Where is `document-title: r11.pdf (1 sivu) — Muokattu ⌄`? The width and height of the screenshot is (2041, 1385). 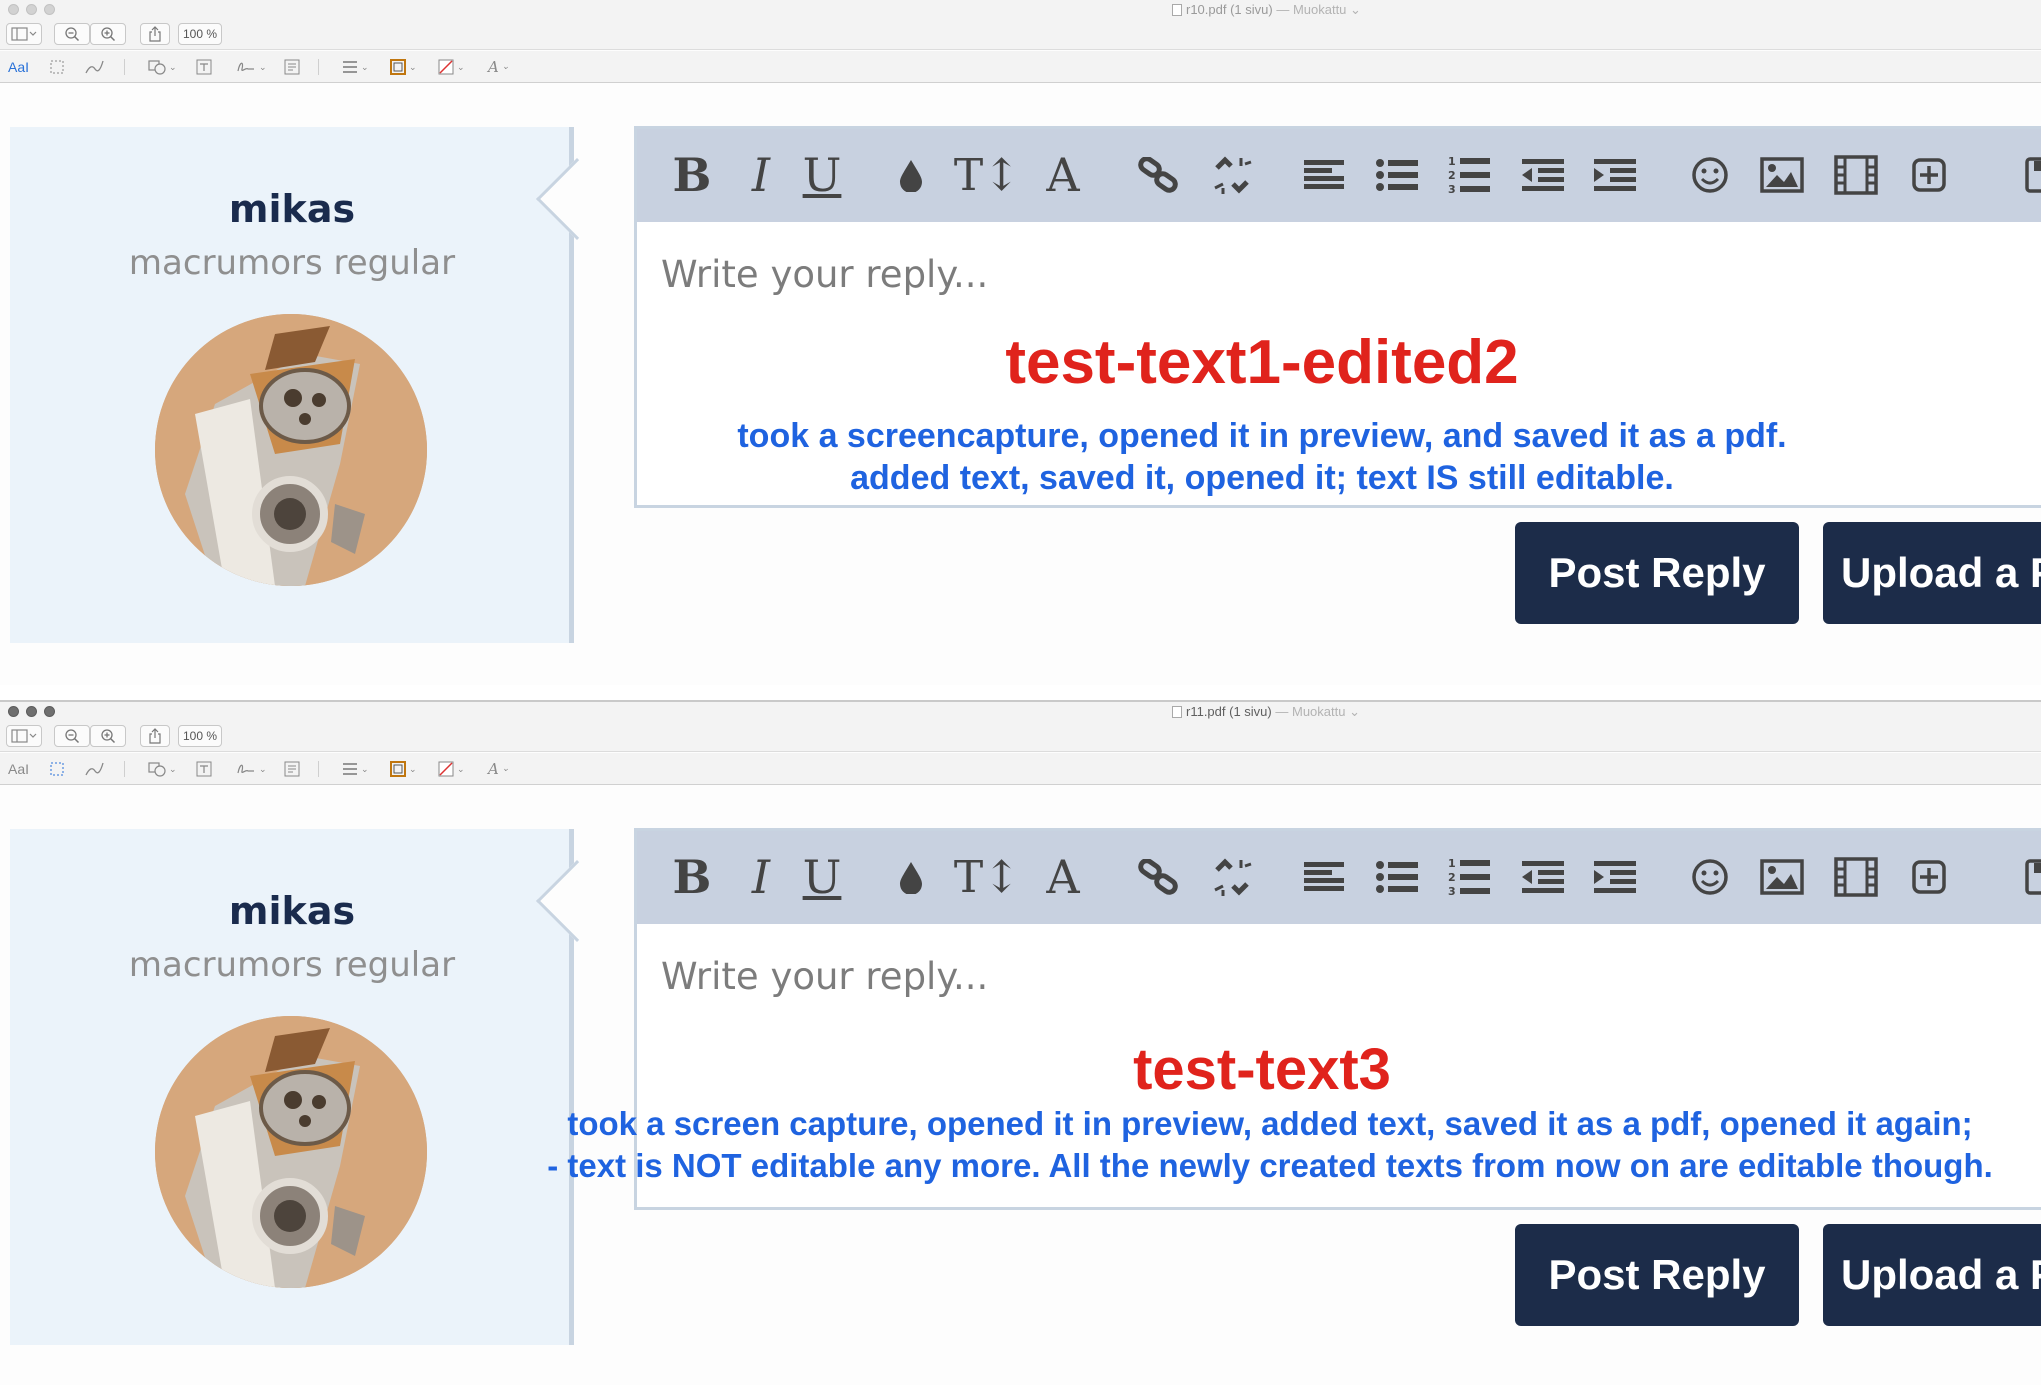 document-title: r11.pdf (1 sivu) — Muokattu ⌄ is located at coordinates (1266, 712).